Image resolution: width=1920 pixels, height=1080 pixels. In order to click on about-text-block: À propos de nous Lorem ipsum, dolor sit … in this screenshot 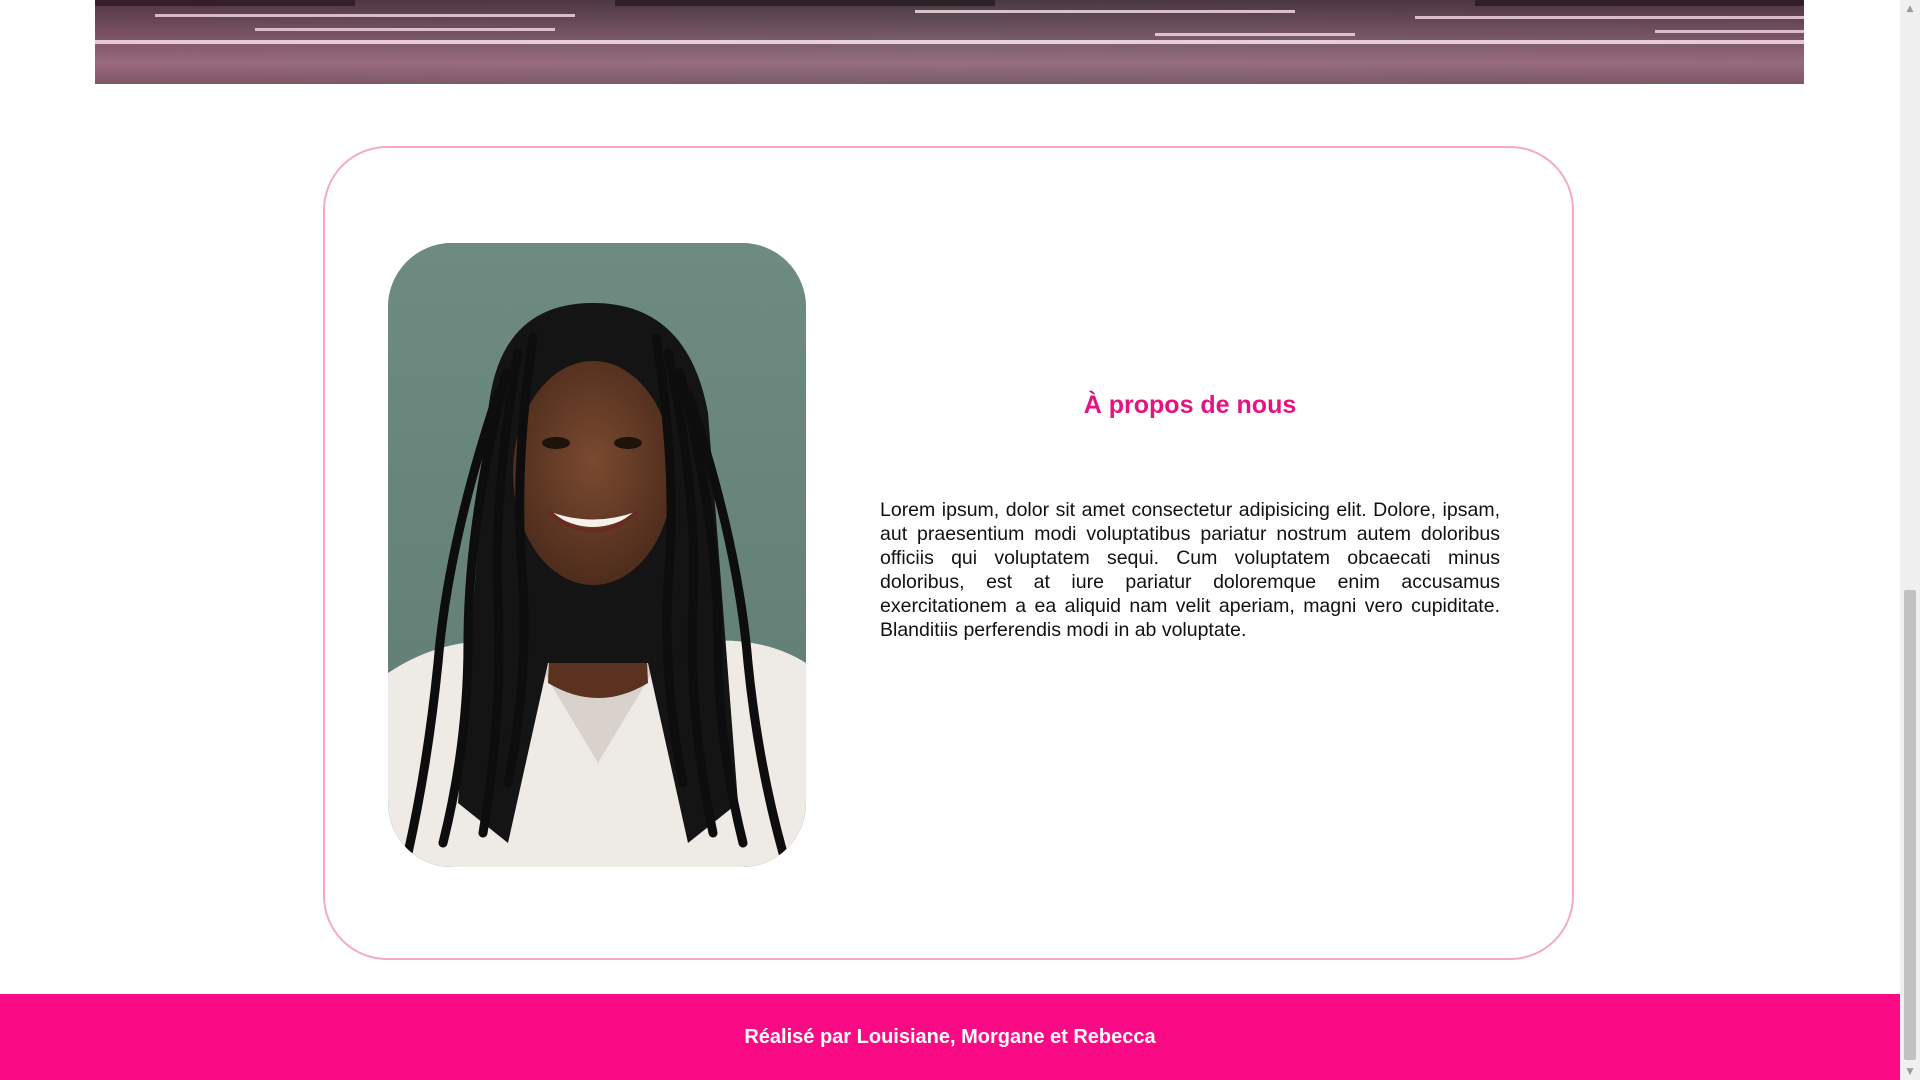, I will do `click(1190, 515)`.